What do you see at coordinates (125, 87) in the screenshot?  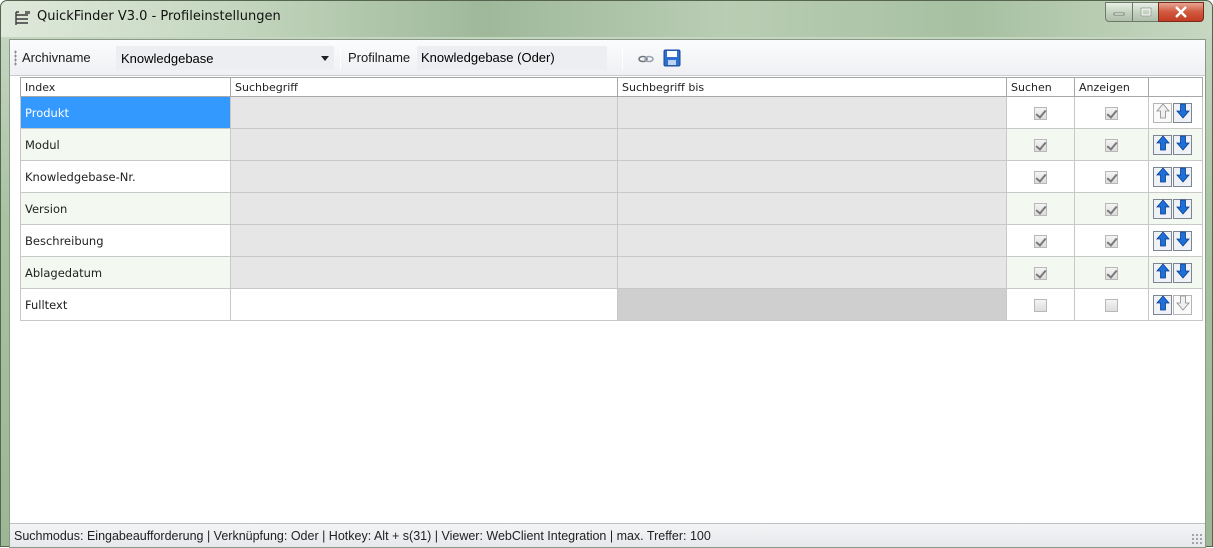 I see `column-header-index: Index` at bounding box center [125, 87].